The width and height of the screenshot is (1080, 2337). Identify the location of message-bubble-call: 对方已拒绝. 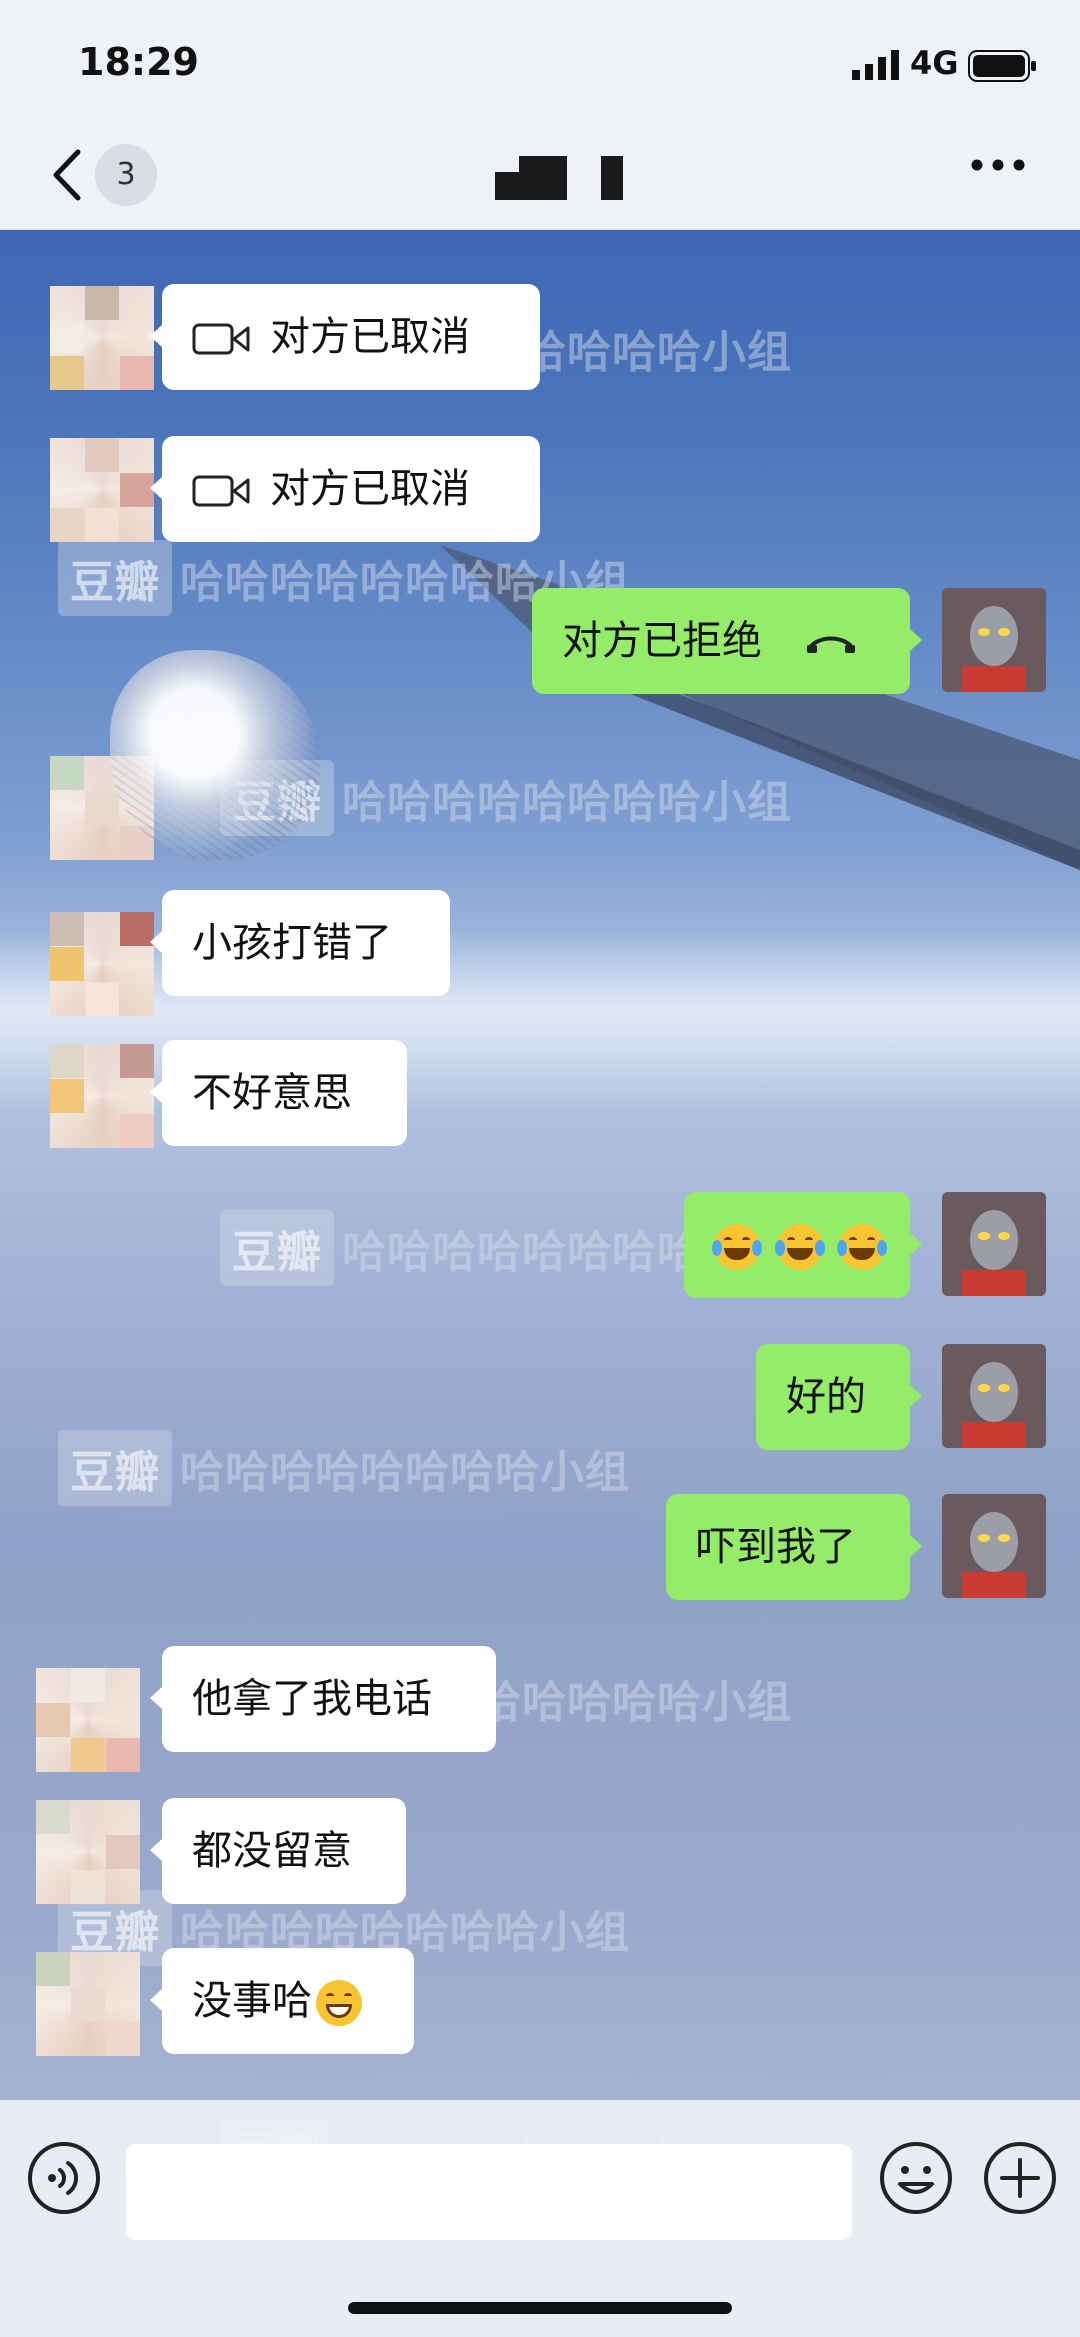
(727, 641).